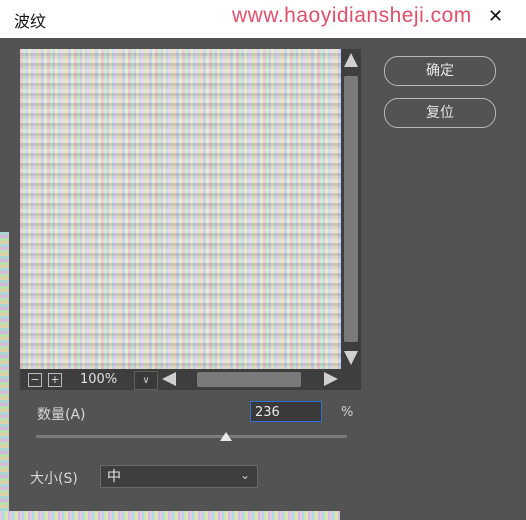 The height and width of the screenshot is (520, 526). I want to click on chevron-down-icon: ⌄, so click(245, 475).